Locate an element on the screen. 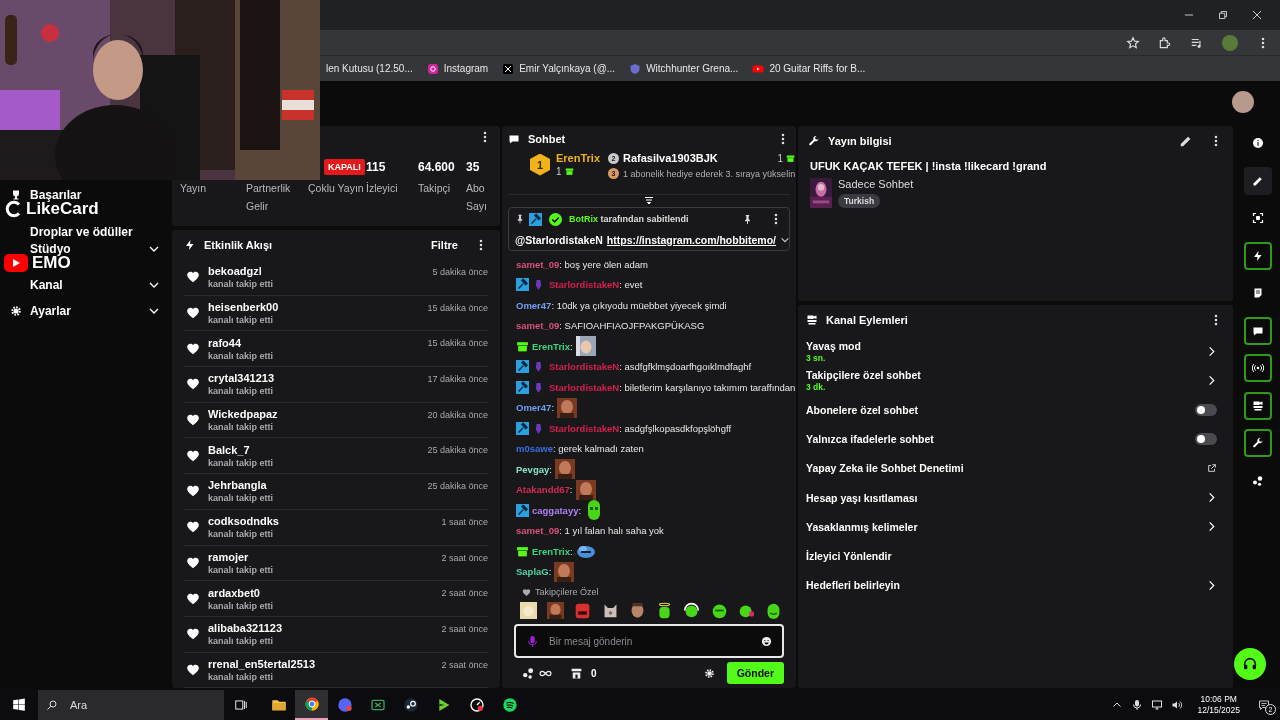  sidebar-item: Kanal is located at coordinates (85, 285).